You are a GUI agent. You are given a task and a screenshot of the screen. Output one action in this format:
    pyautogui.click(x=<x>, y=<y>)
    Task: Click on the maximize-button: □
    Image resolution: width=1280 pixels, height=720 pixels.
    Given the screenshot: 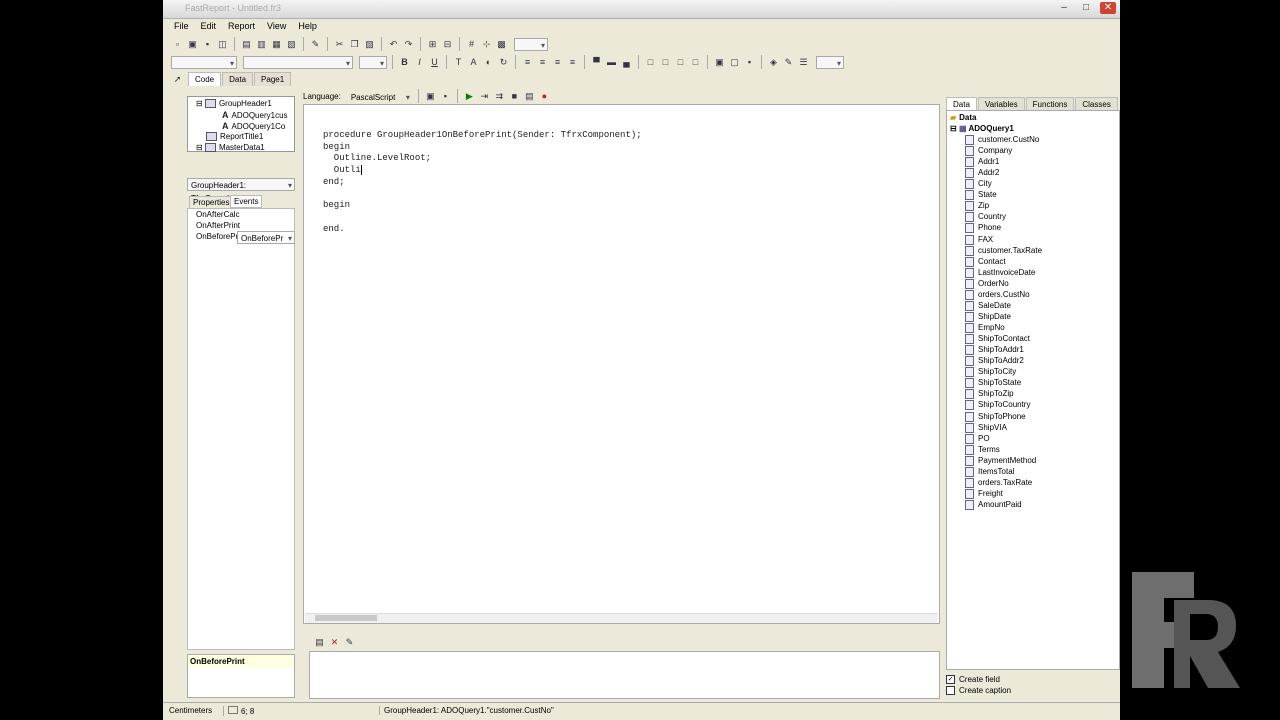 What is the action you would take?
    pyautogui.click(x=1086, y=8)
    